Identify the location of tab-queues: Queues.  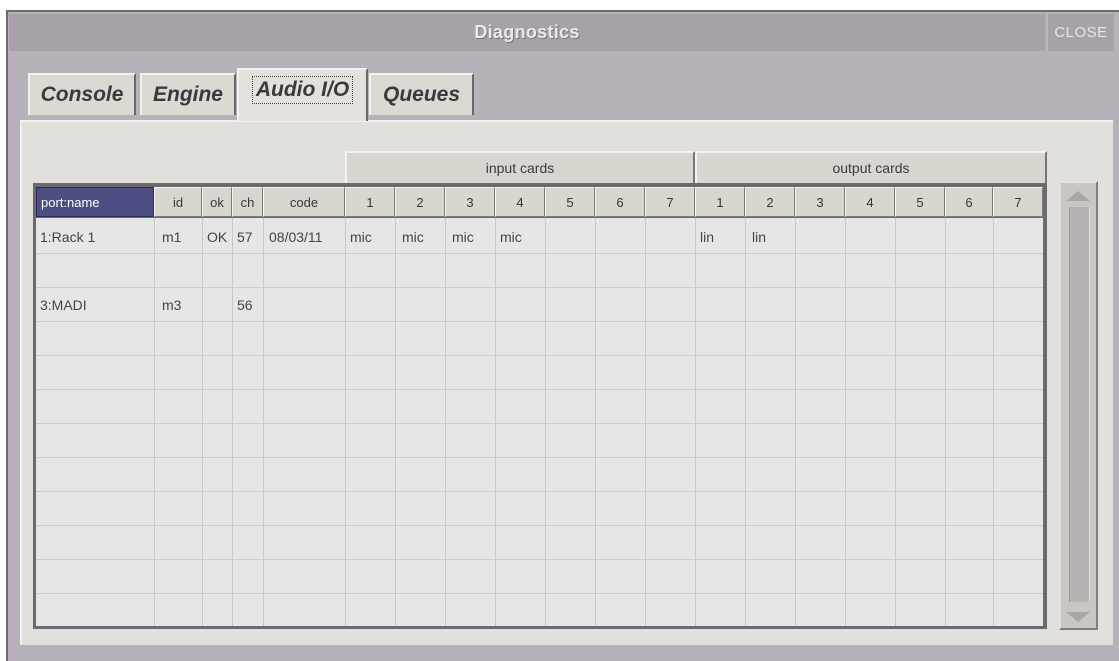
(421, 94).